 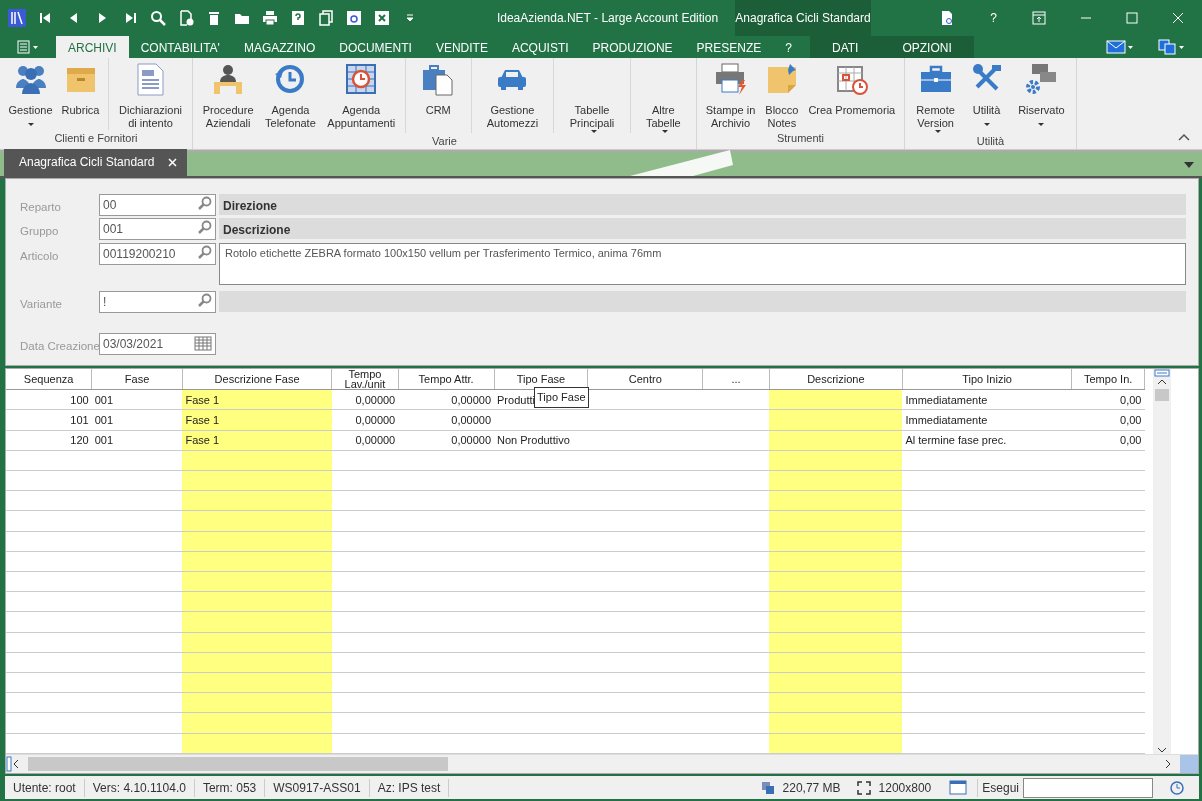 What do you see at coordinates (80, 96) in the screenshot?
I see `ribbon-button: Rubrica` at bounding box center [80, 96].